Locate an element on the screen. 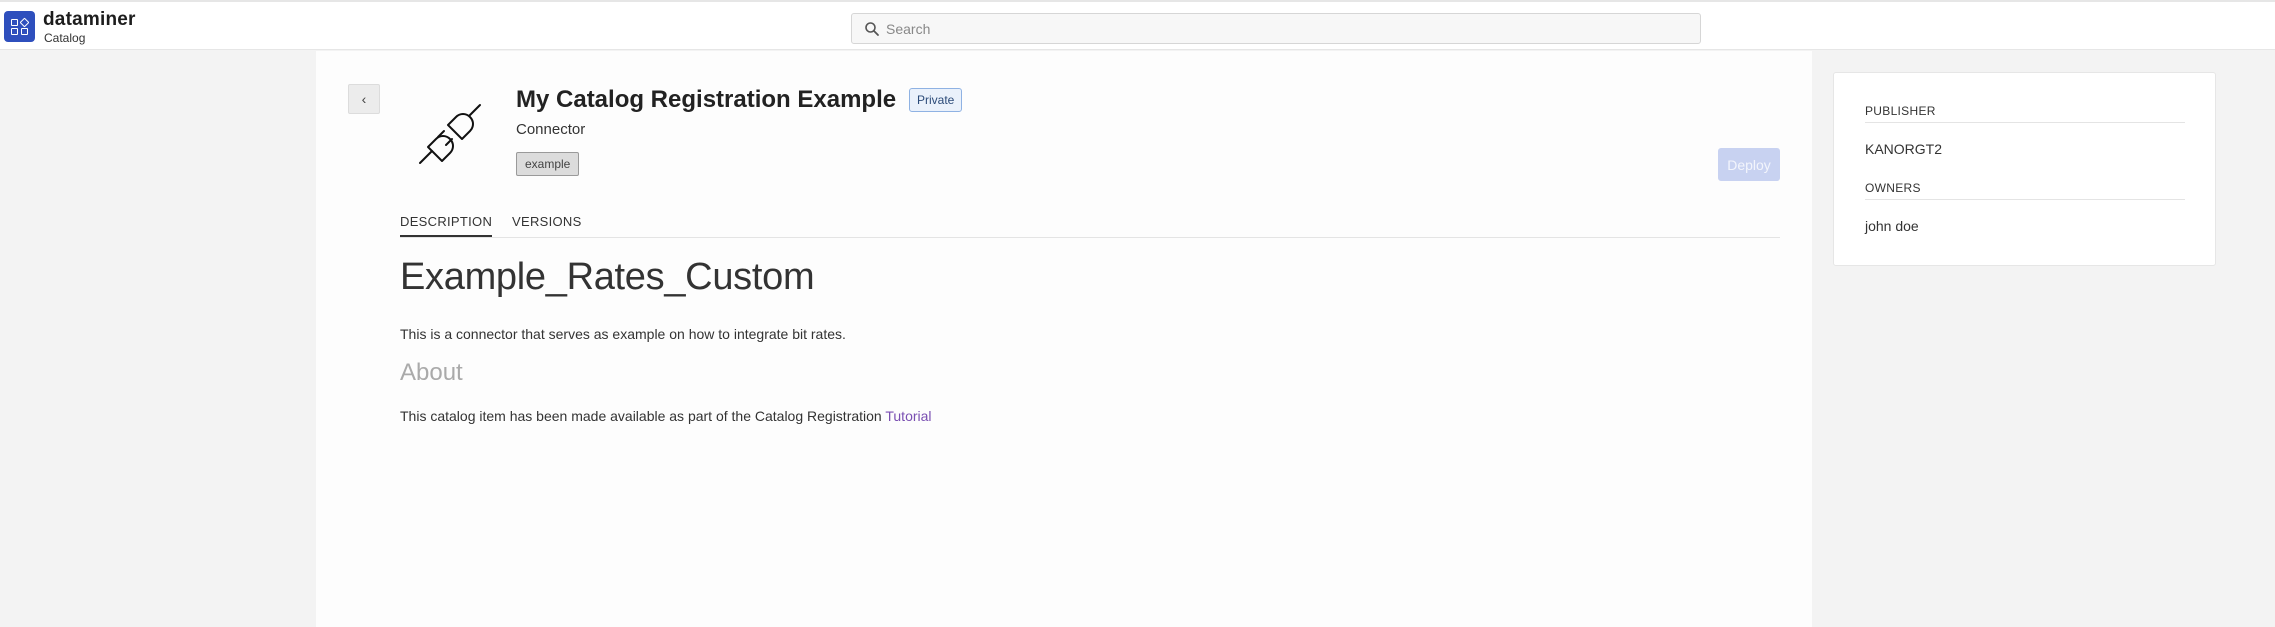 The height and width of the screenshot is (627, 2275). dataminer-logo-icon is located at coordinates (19, 26).